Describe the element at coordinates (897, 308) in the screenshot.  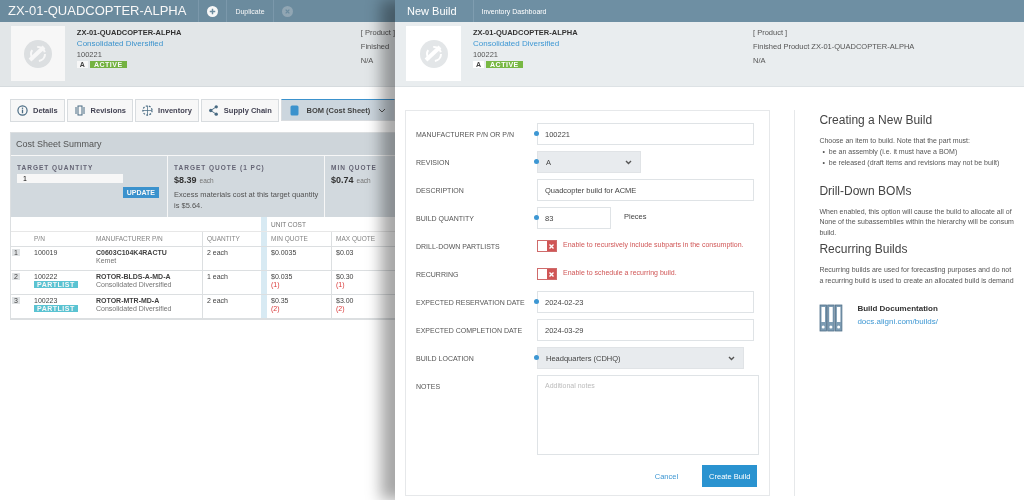
I see `doc-title: Build Documentation` at that location.